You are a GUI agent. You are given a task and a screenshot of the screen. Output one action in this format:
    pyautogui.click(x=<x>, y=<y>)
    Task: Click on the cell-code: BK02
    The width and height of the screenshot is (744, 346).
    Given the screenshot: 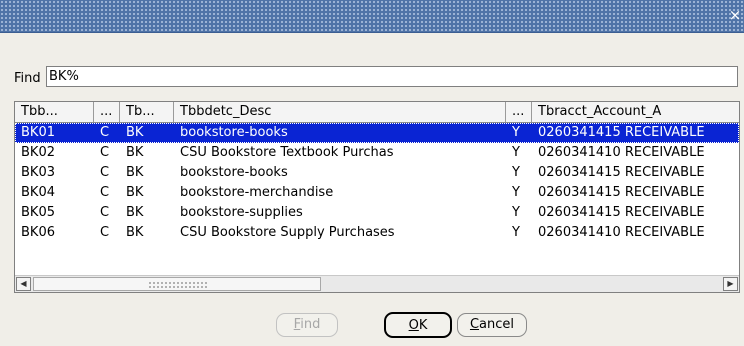 What is the action you would take?
    pyautogui.click(x=38, y=152)
    